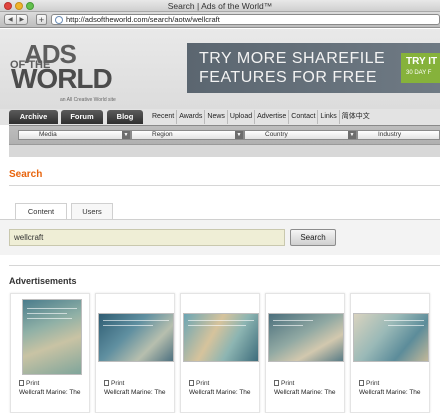 Image resolution: width=440 pixels, height=413 pixels. I want to click on advertisements-heading: Advertisements, so click(43, 281).